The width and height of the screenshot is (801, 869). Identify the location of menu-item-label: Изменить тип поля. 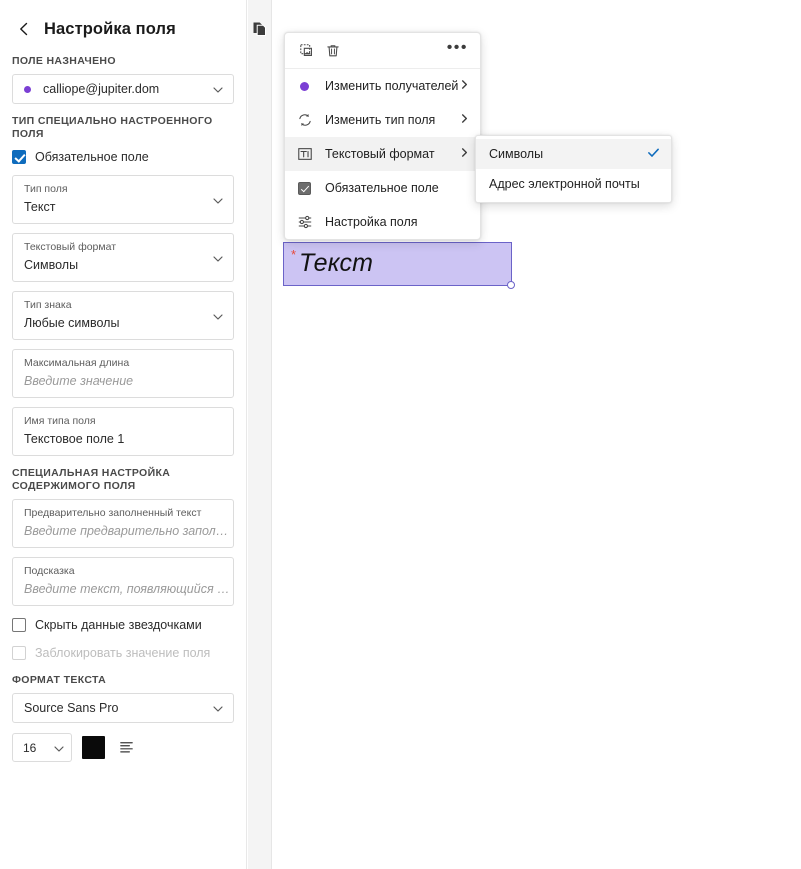
(380, 120).